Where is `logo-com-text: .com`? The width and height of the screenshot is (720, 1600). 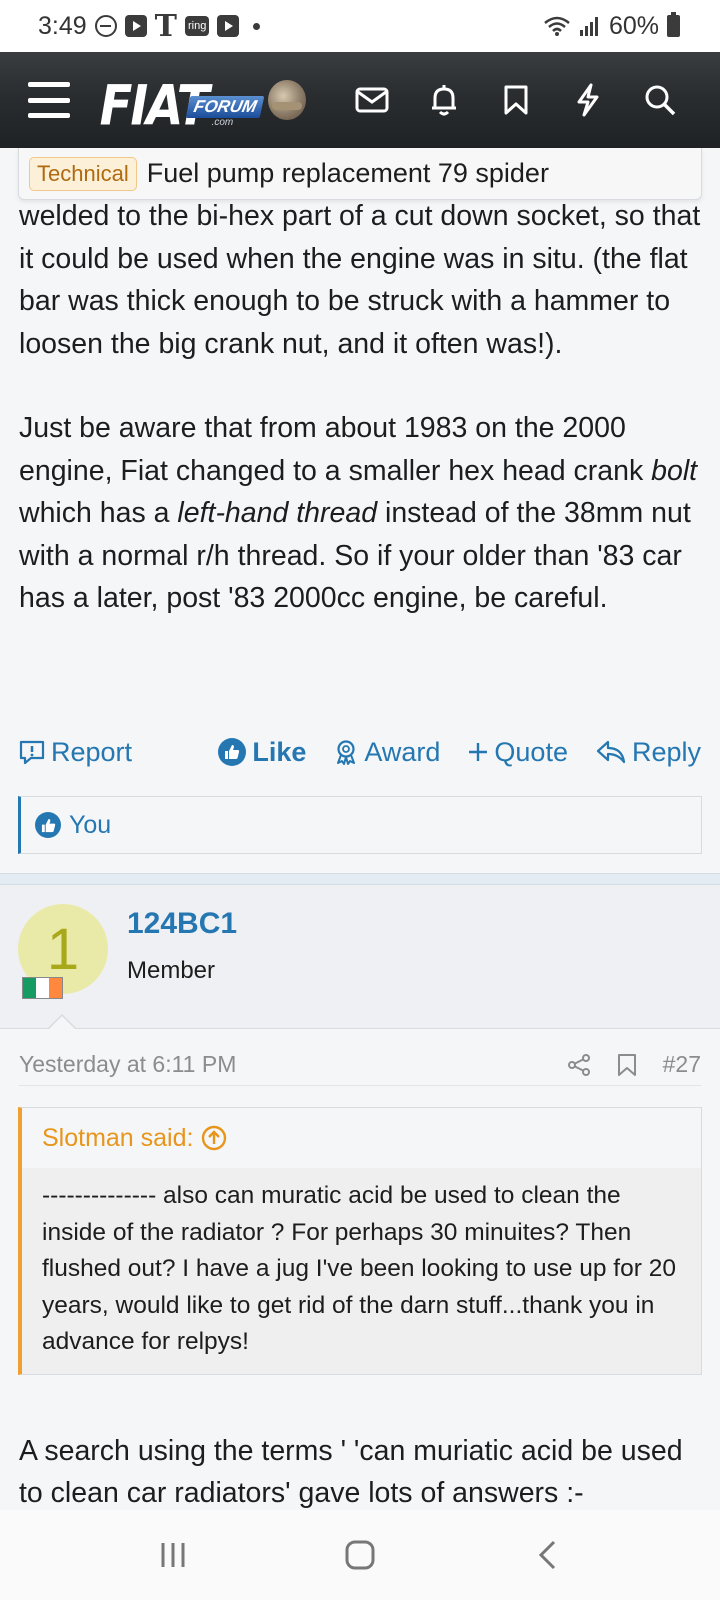 logo-com-text: .com is located at coordinates (222, 122).